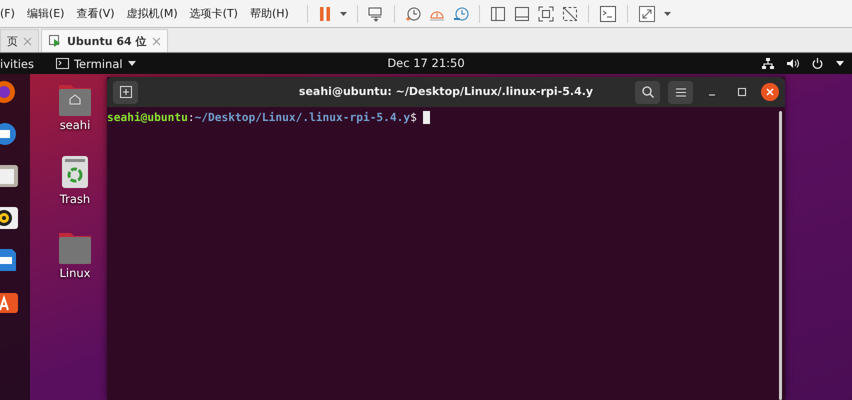 The image size is (852, 400). I want to click on menu-button, so click(680, 92).